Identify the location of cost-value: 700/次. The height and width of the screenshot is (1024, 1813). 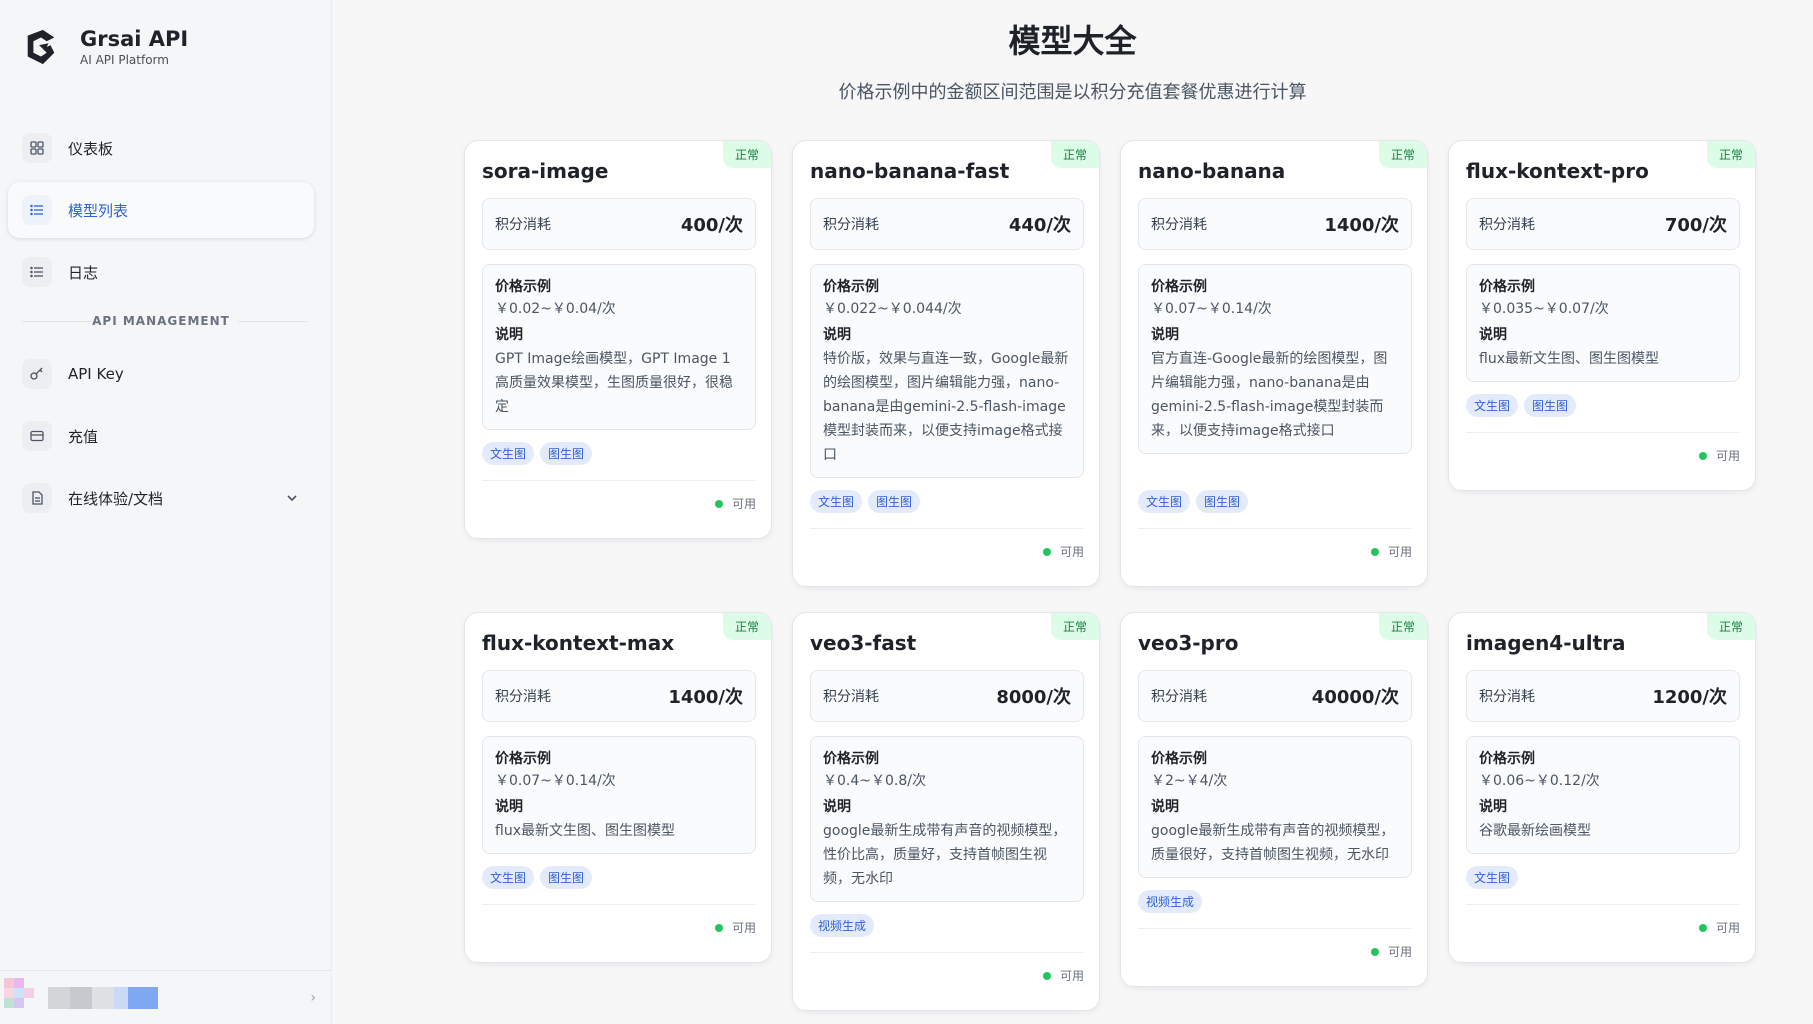
(1695, 225).